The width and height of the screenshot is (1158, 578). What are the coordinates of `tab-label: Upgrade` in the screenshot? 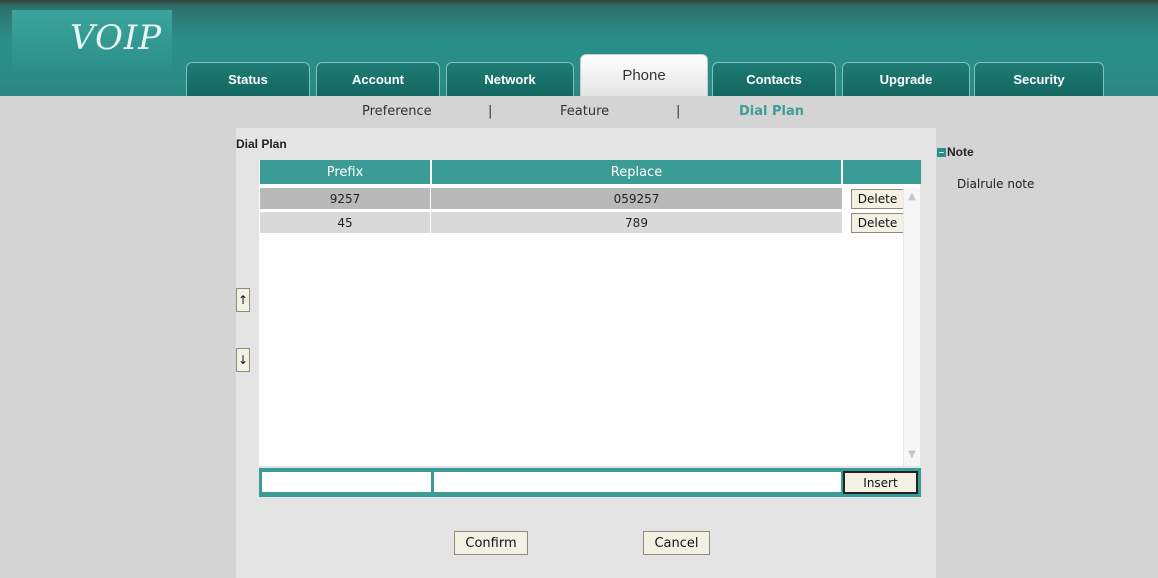 It's located at (906, 79).